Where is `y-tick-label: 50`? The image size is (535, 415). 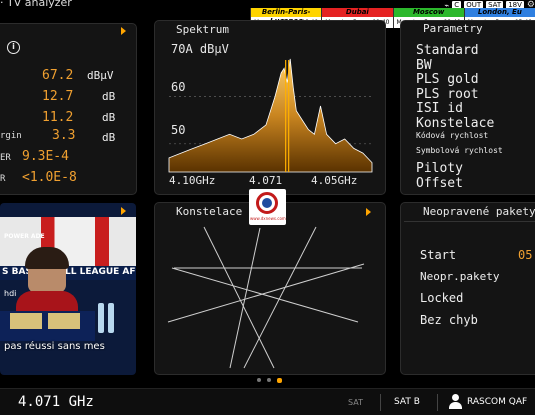
y-tick-label: 50 is located at coordinates (178, 130).